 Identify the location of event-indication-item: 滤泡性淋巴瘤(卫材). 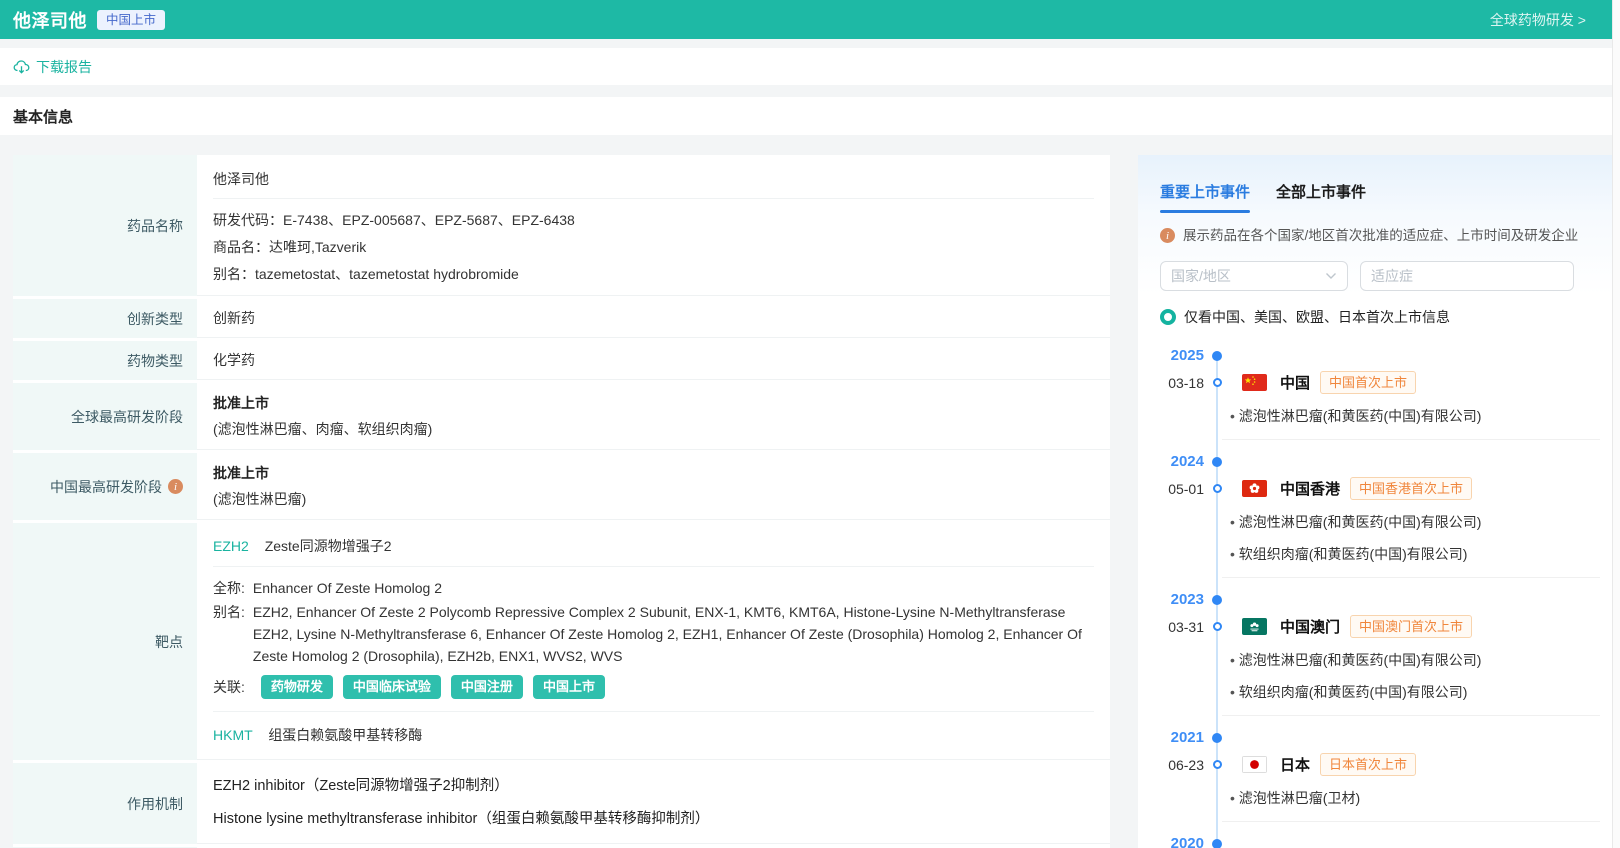
(1415, 798).